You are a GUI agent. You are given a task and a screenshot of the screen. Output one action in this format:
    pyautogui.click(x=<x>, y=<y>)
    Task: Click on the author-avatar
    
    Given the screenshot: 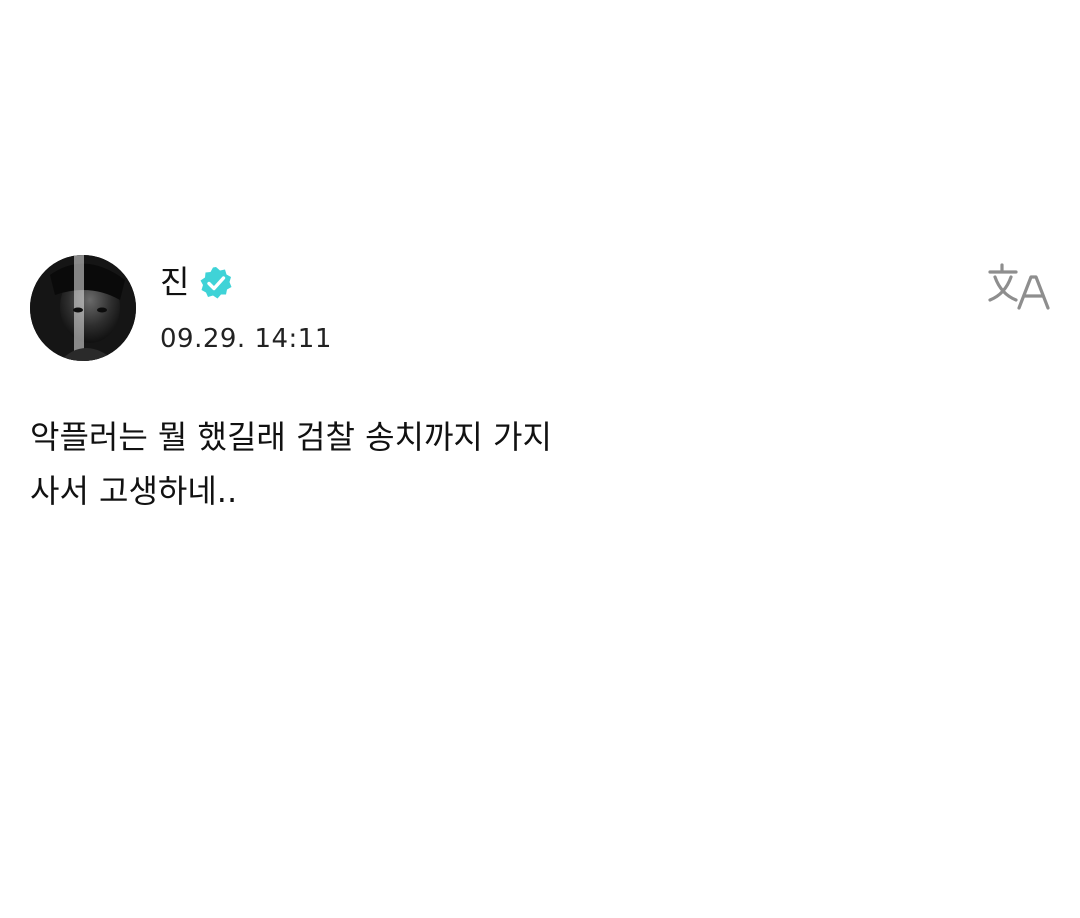 What is the action you would take?
    pyautogui.click(x=83, y=308)
    